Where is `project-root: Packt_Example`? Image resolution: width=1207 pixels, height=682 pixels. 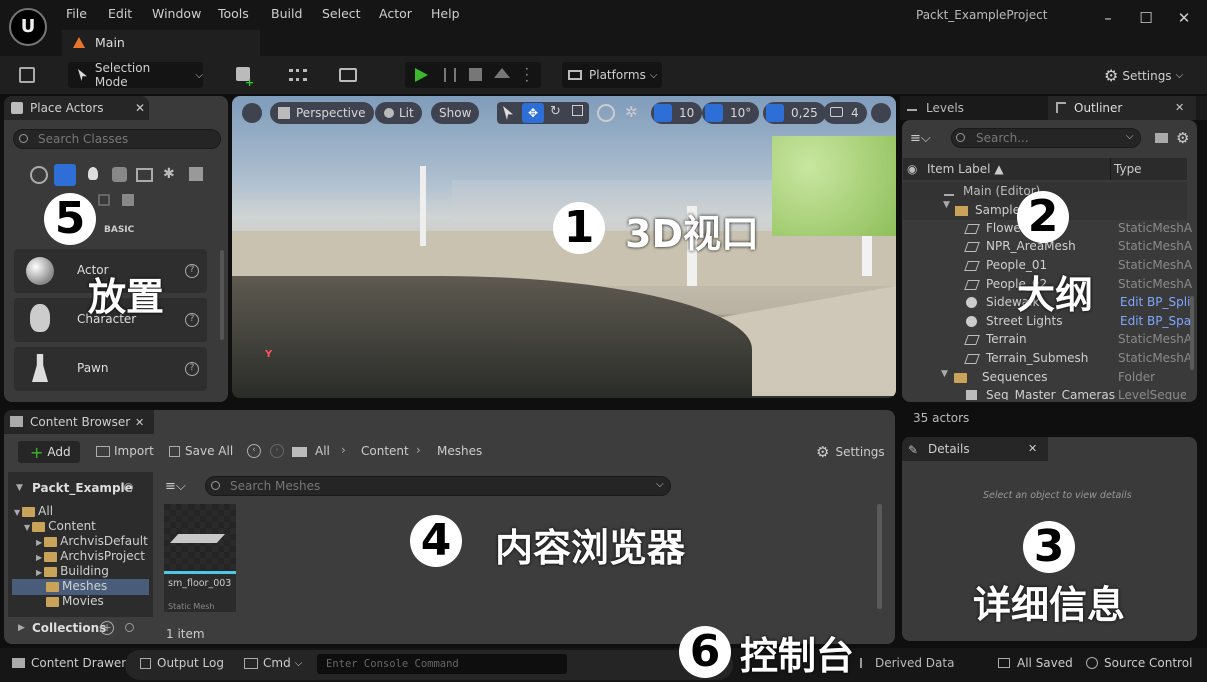 project-root: Packt_Example is located at coordinates (82, 488).